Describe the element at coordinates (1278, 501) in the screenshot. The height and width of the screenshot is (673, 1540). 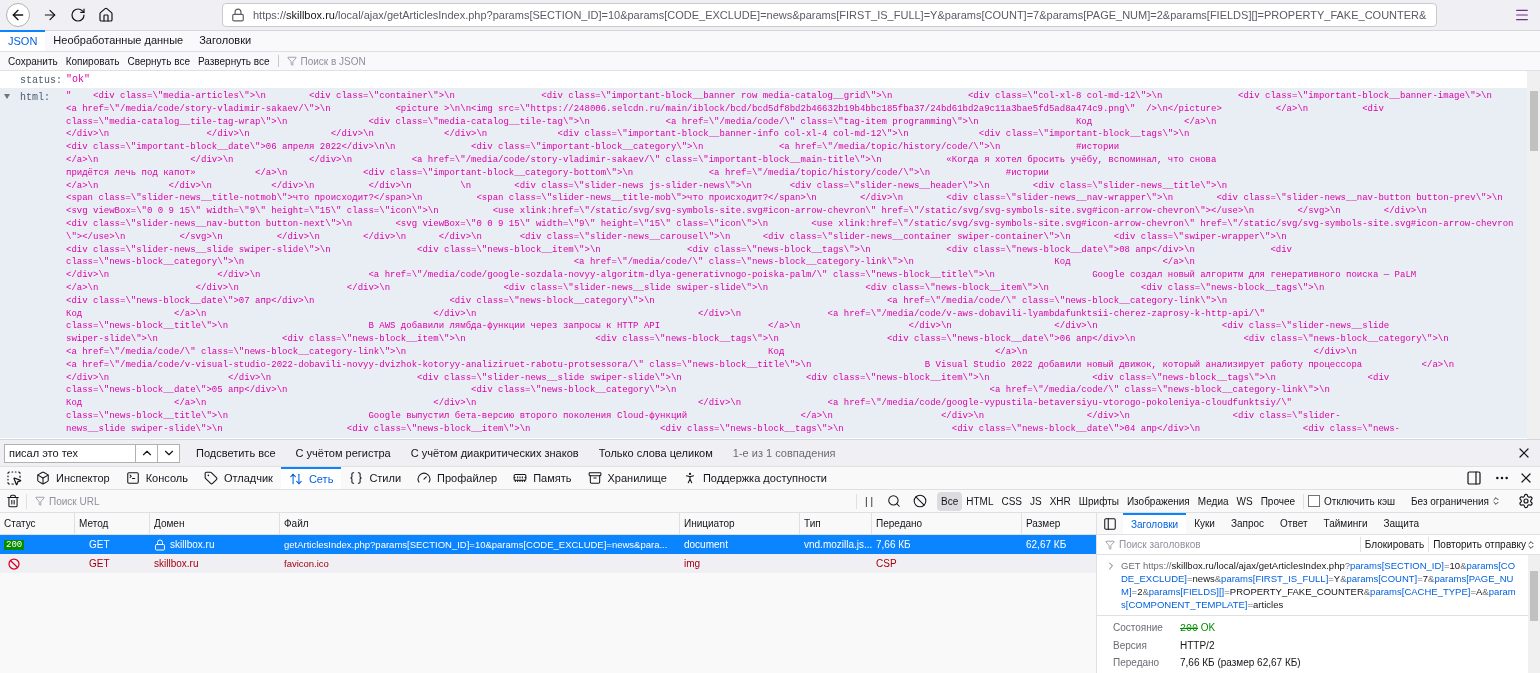
I see `request-type-filter: Прочее` at that location.